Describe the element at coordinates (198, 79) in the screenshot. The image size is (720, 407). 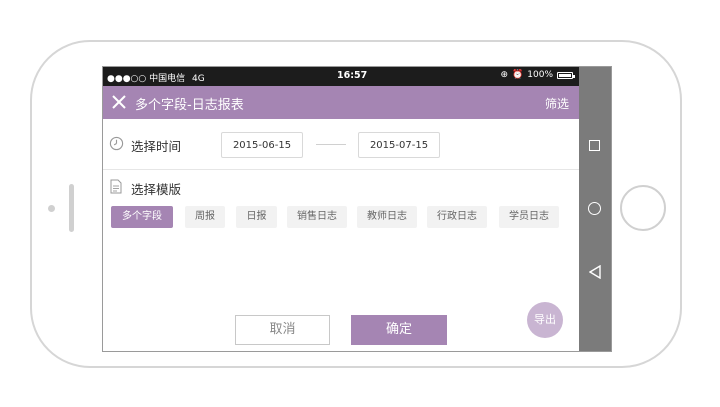
I see `status-network: 4G` at that location.